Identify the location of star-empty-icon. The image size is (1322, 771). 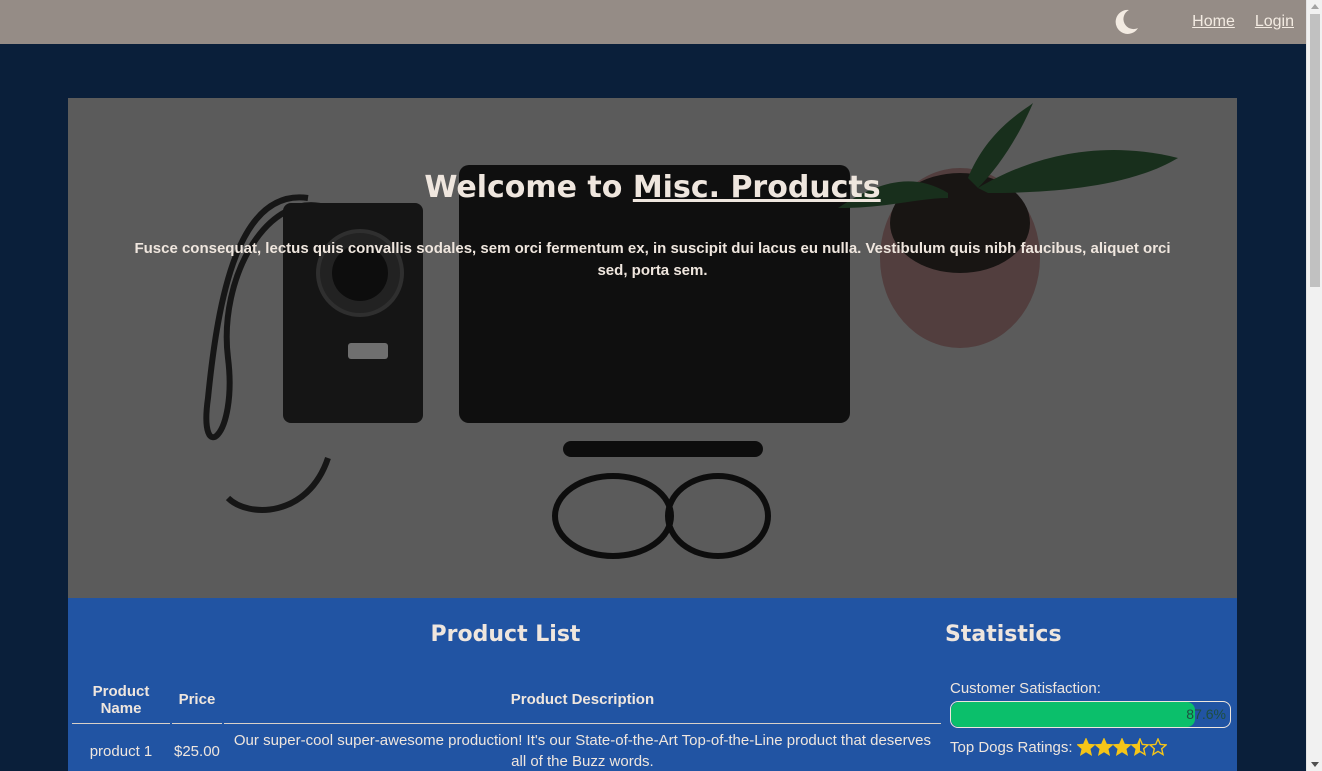
(1157, 747).